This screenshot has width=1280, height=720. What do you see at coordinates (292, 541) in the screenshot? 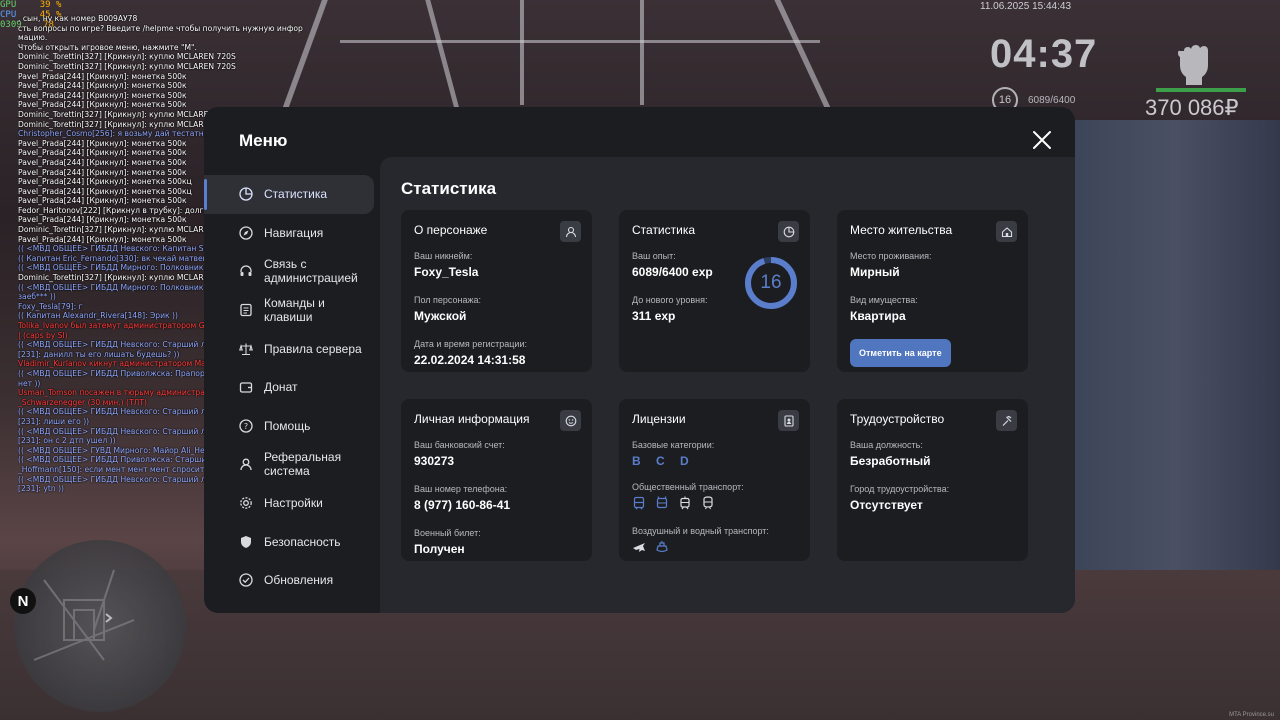
I see `sidebar-item-security: Безопасность` at bounding box center [292, 541].